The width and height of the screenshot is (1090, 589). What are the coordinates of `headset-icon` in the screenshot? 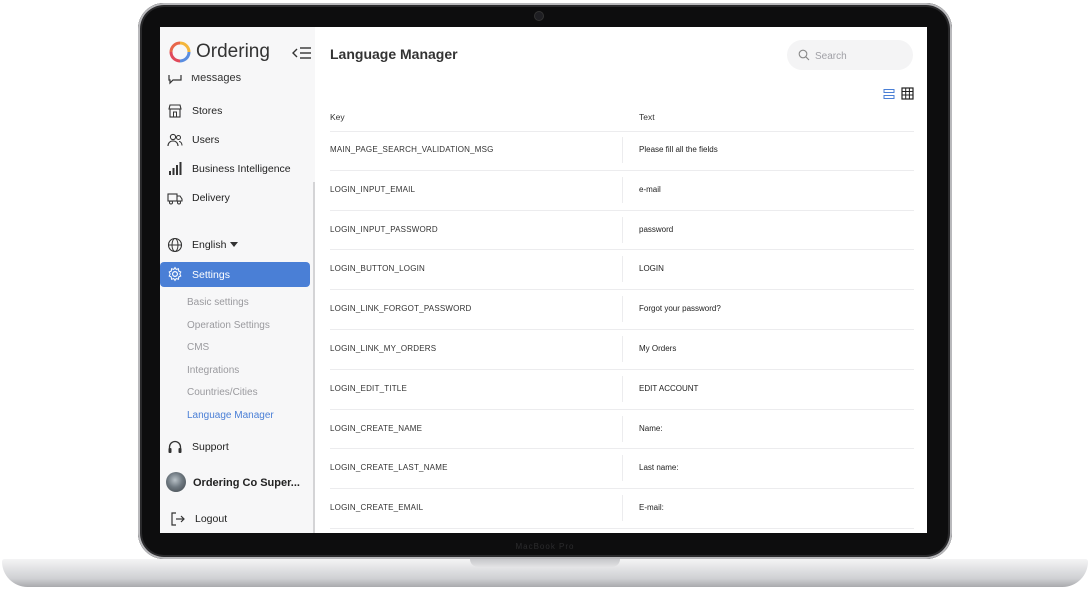 It's located at (175, 446).